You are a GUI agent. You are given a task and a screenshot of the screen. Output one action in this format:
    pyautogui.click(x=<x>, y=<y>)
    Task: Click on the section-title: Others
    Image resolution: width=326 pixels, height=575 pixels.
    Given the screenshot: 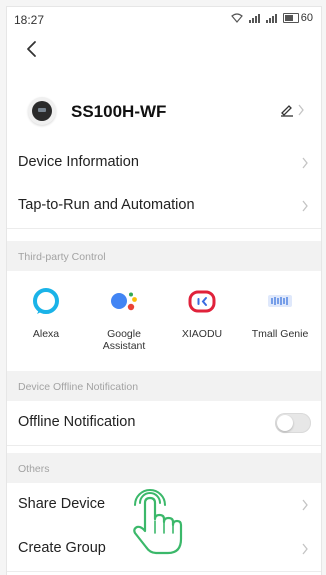 What is the action you would take?
    pyautogui.click(x=34, y=469)
    